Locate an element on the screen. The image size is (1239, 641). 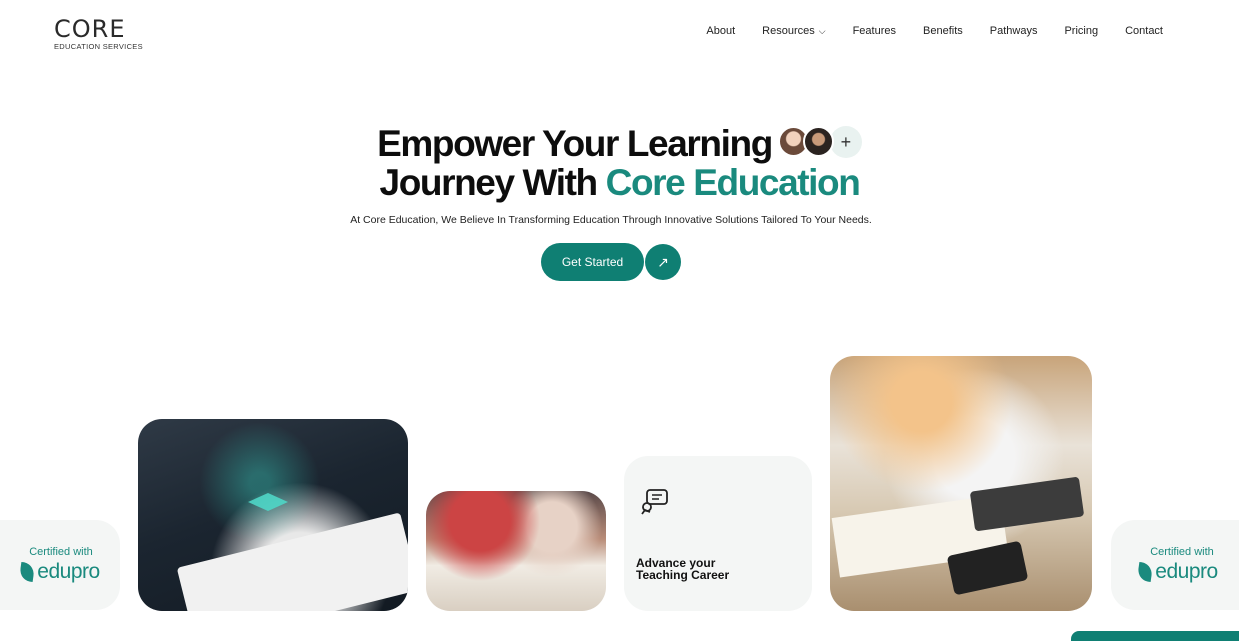
chat-bubbles-icon is located at coordinates (654, 502).